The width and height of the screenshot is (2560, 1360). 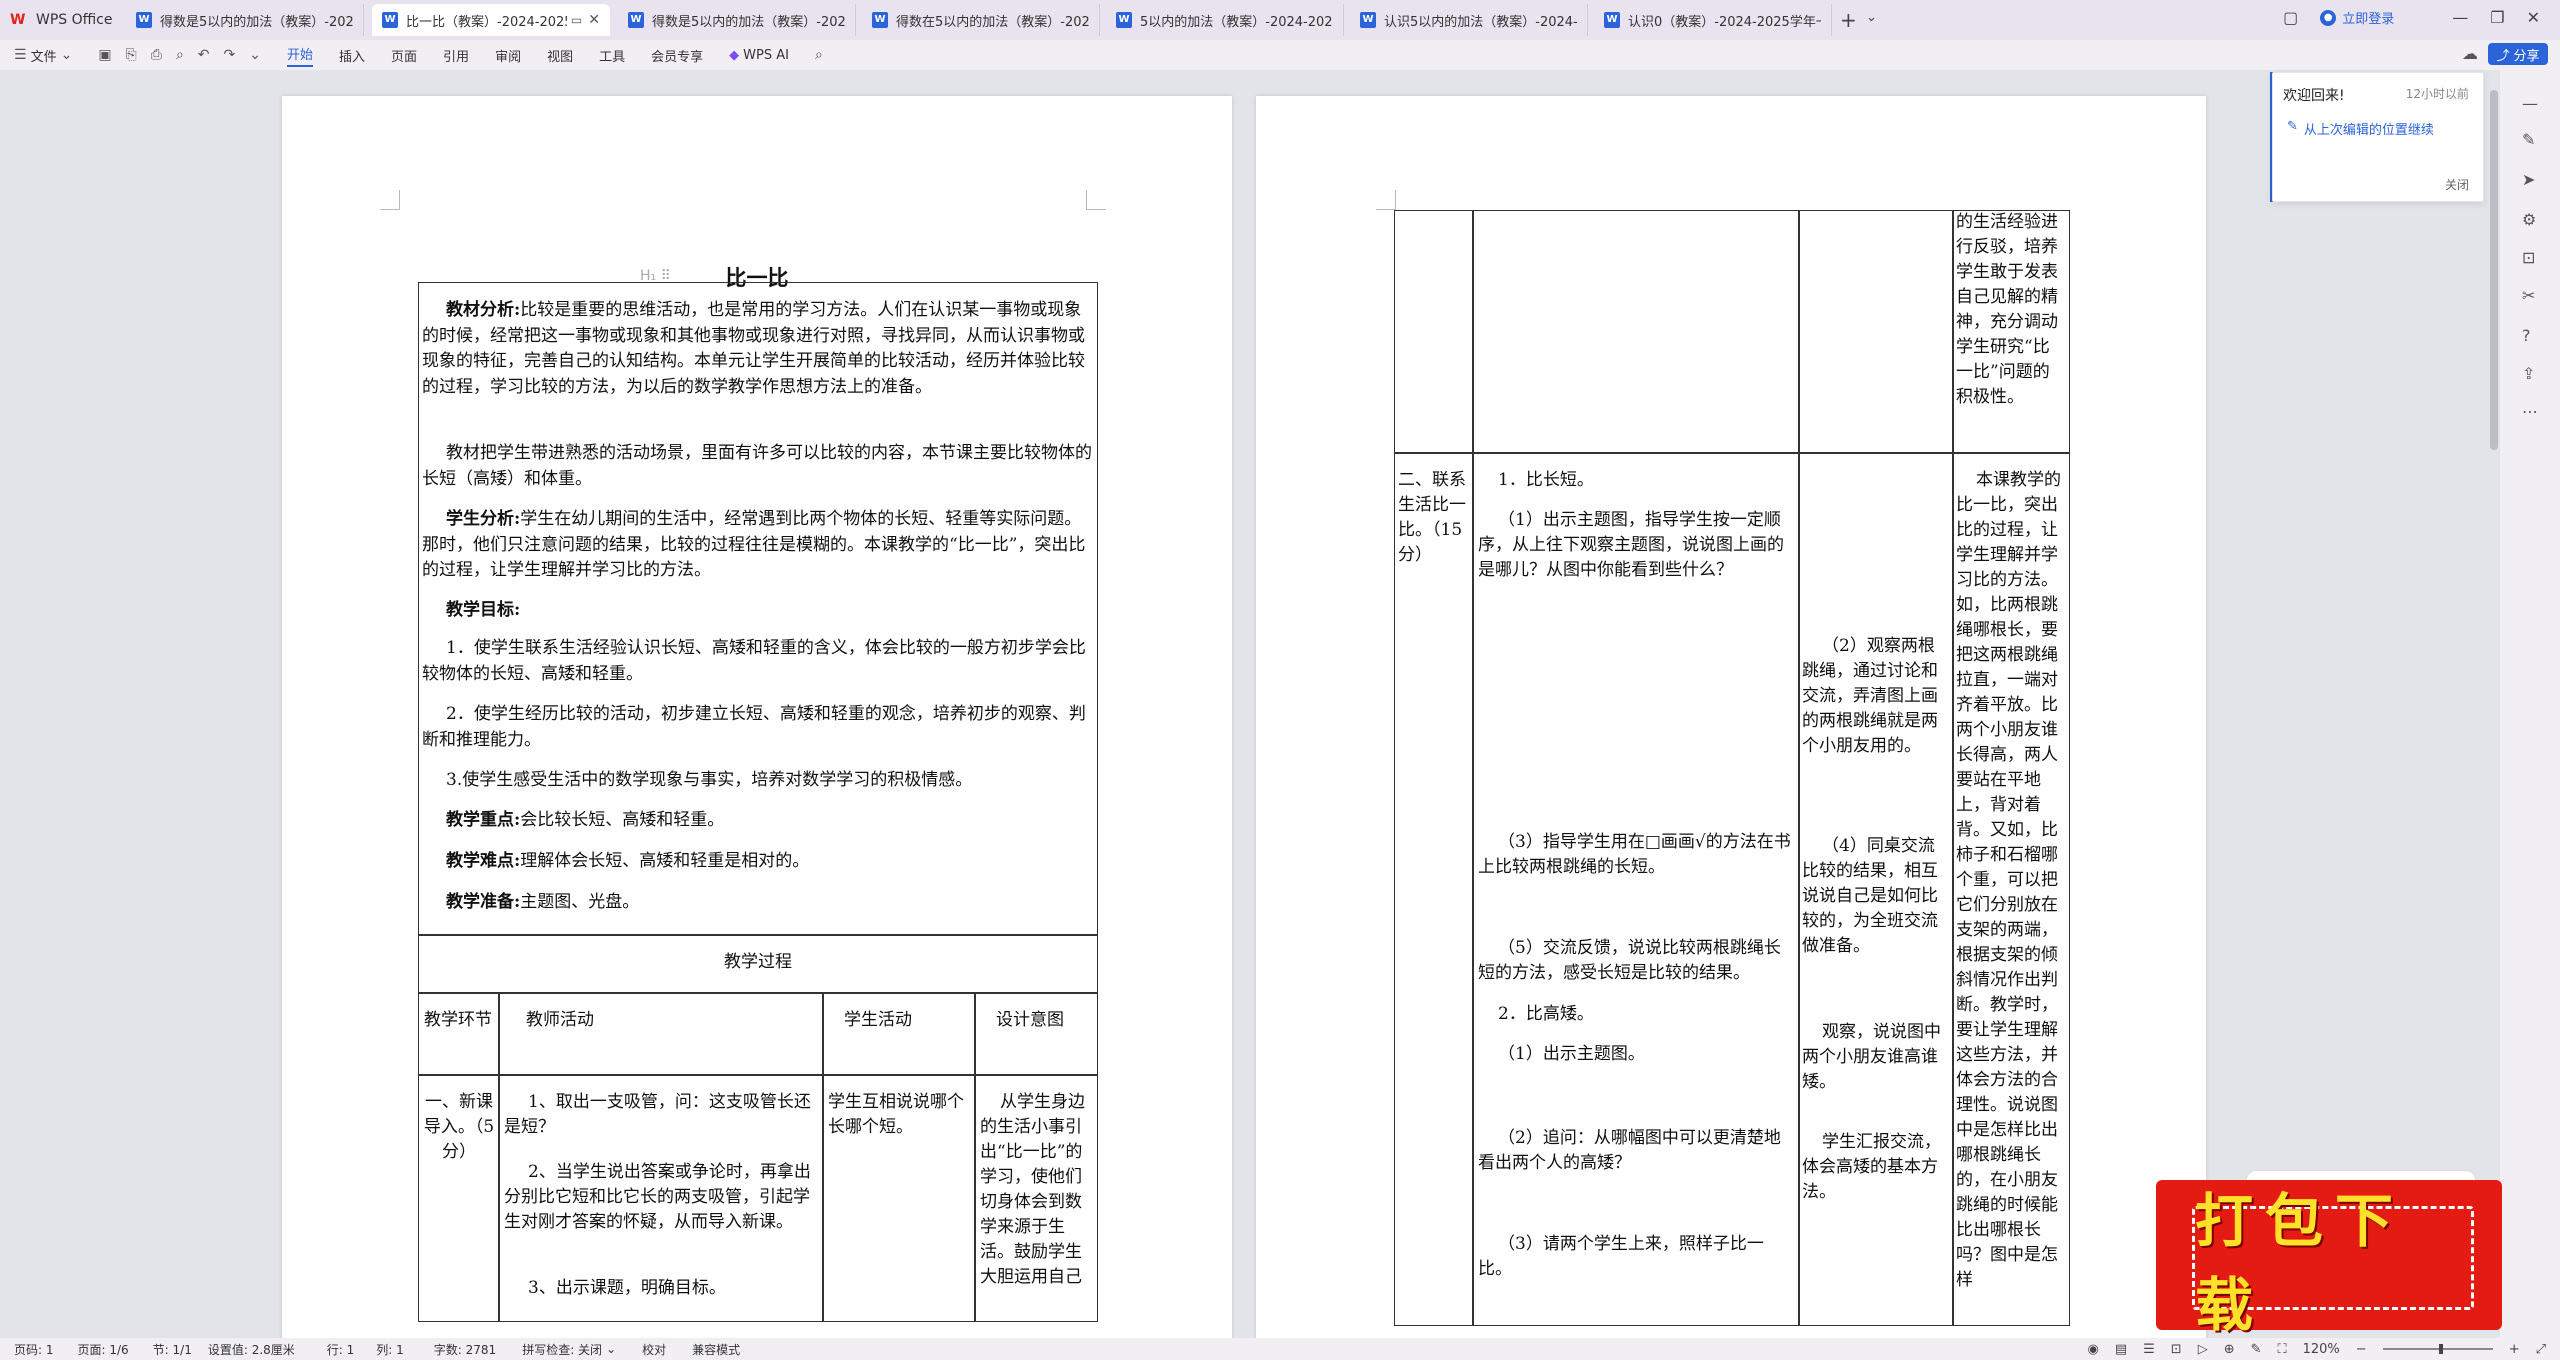 What do you see at coordinates (1870, 896) in the screenshot?
I see `student-step-2: （4）同桌交流比较的结果，相互说说自己是如何比较的，为全班交流做准备。` at bounding box center [1870, 896].